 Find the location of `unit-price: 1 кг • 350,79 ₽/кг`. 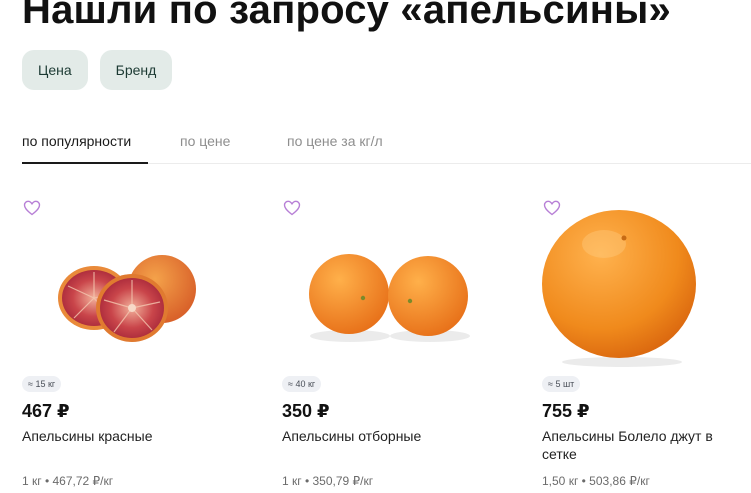

unit-price: 1 кг • 350,79 ₽/кг is located at coordinates (328, 481).